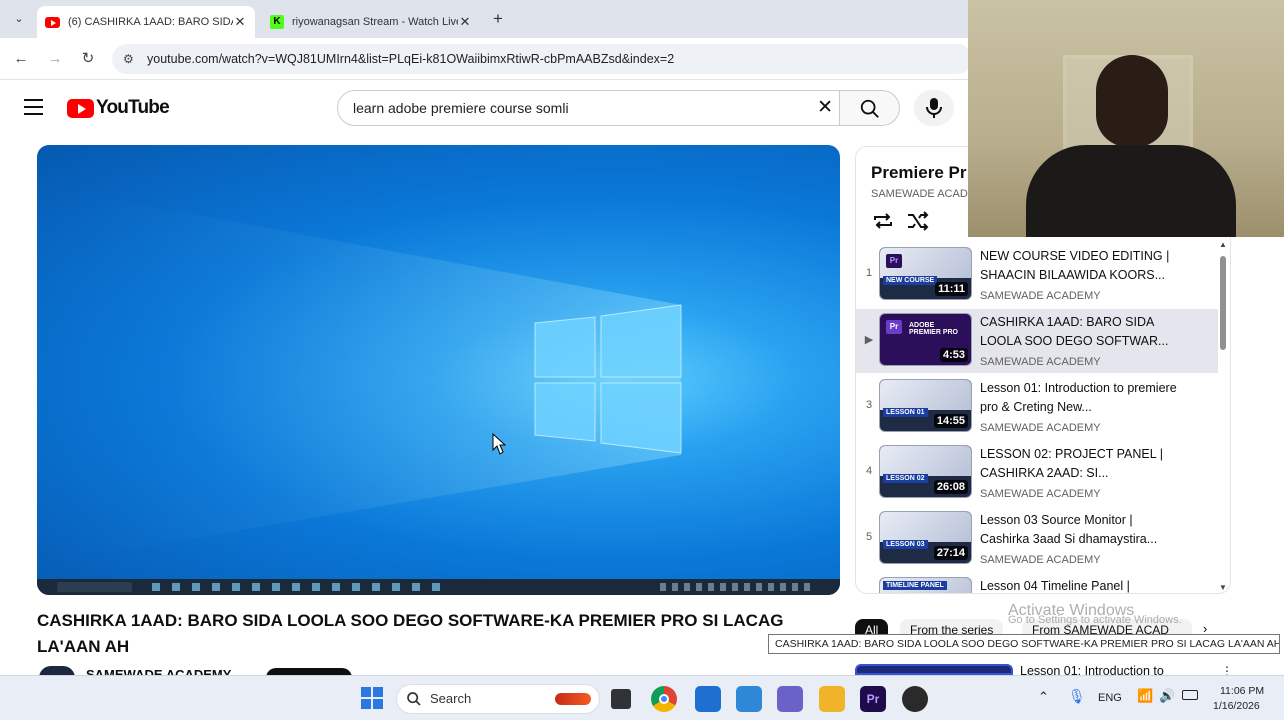 The height and width of the screenshot is (721, 1284). Describe the element at coordinates (1145, 696) in the screenshot. I see `wifi-icon: 📶` at that location.